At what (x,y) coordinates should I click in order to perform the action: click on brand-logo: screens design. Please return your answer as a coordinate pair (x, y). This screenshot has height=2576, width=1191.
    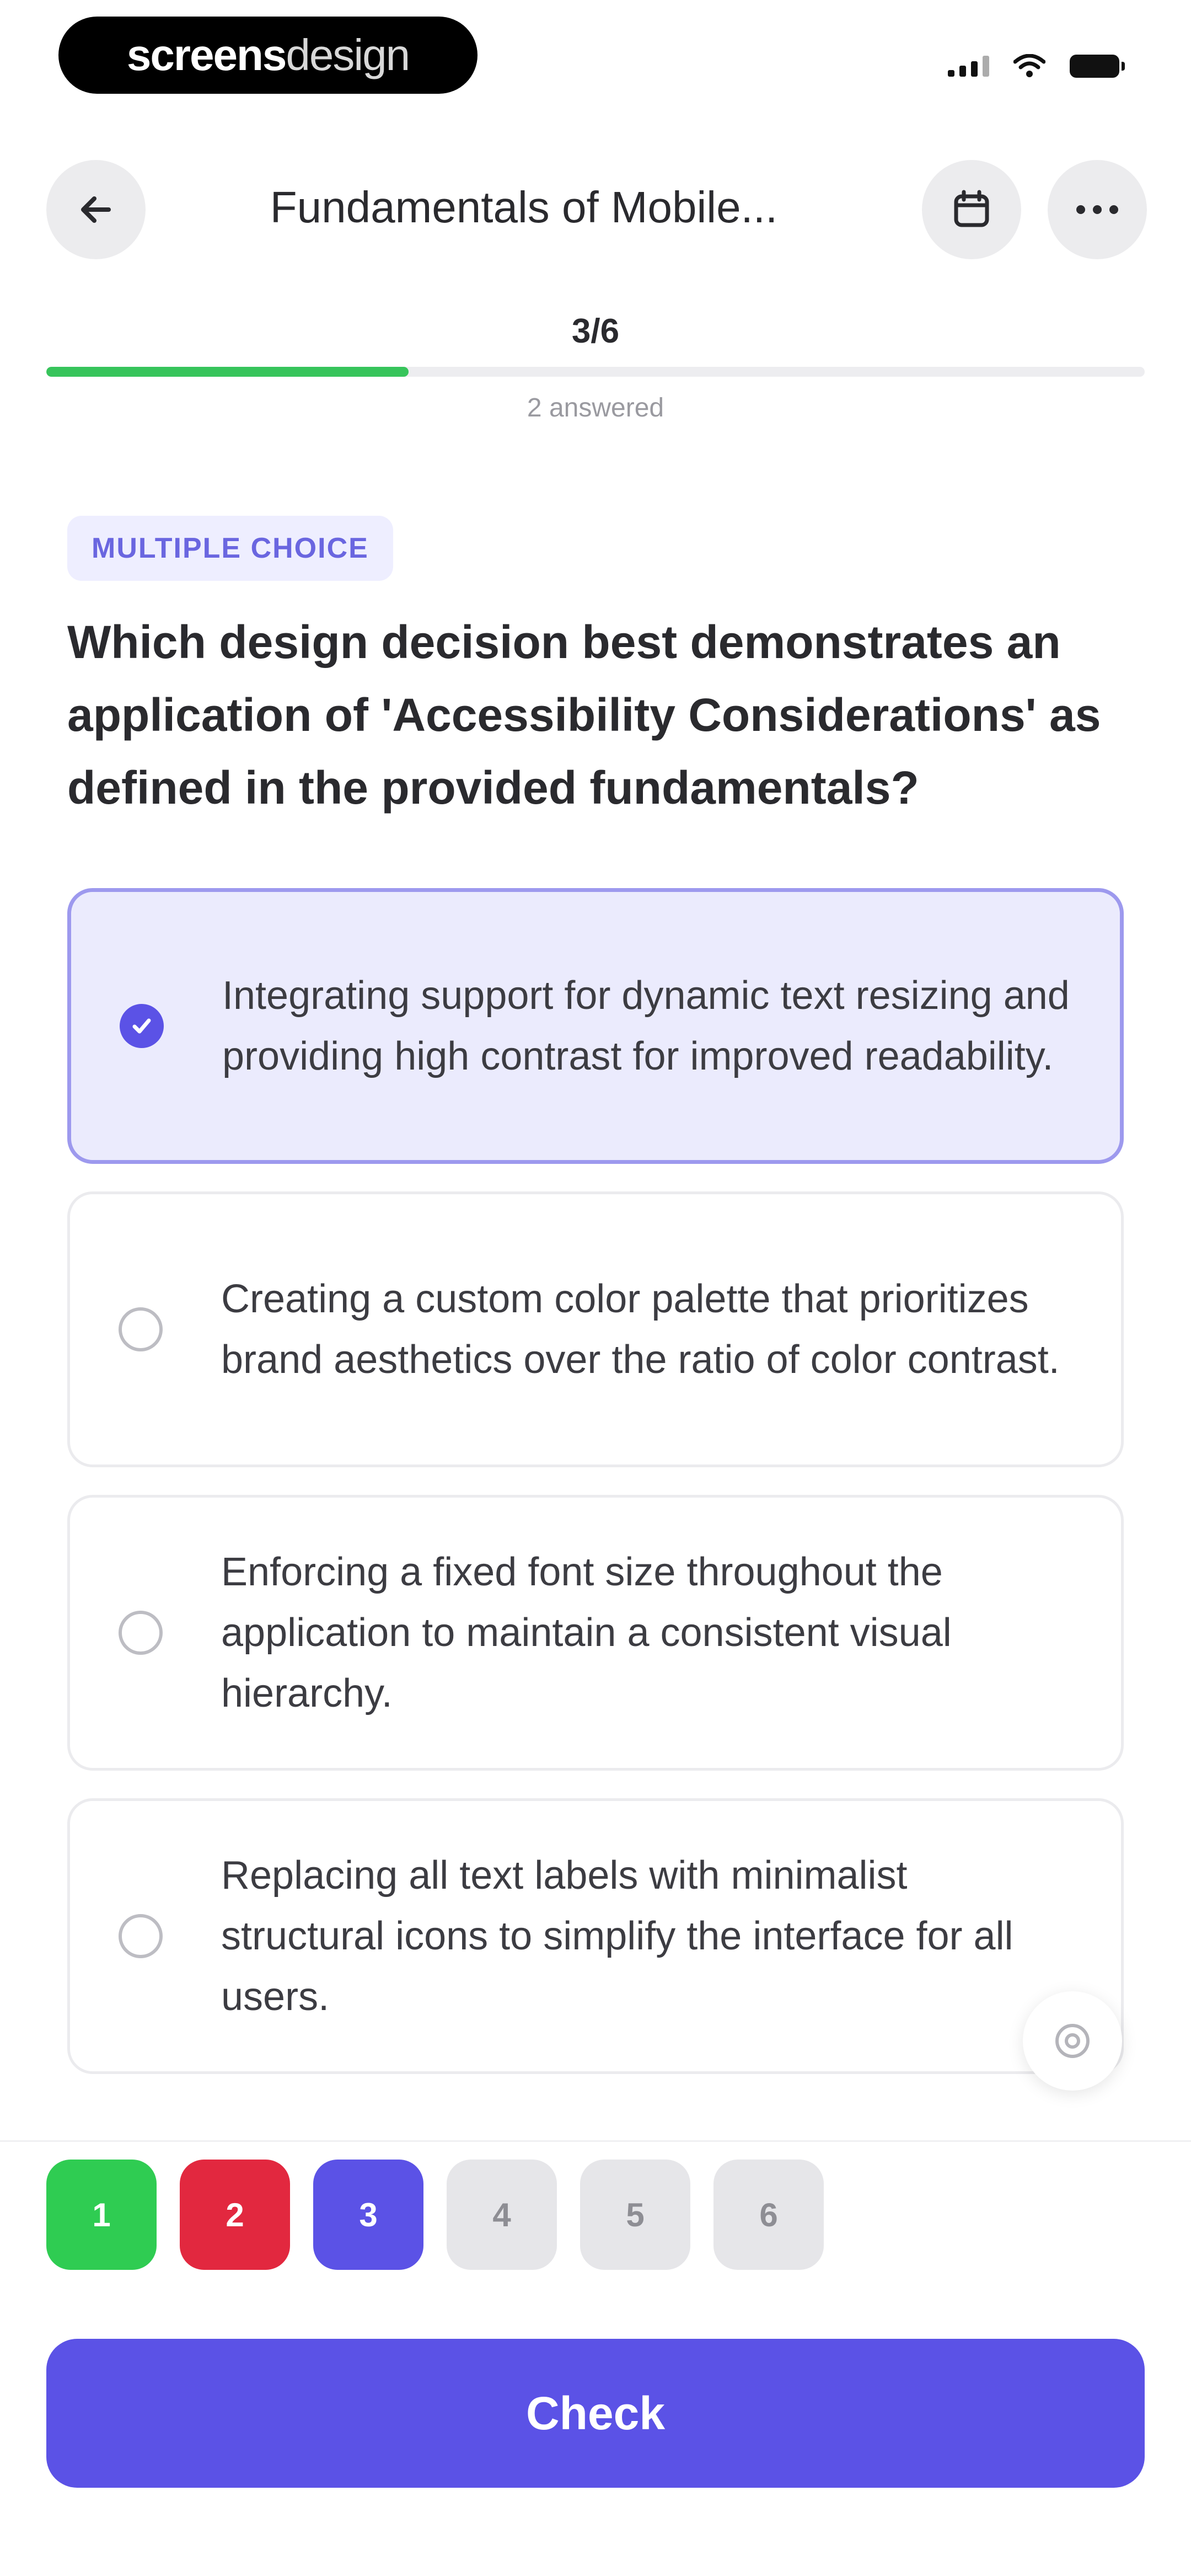
    Looking at the image, I should click on (268, 55).